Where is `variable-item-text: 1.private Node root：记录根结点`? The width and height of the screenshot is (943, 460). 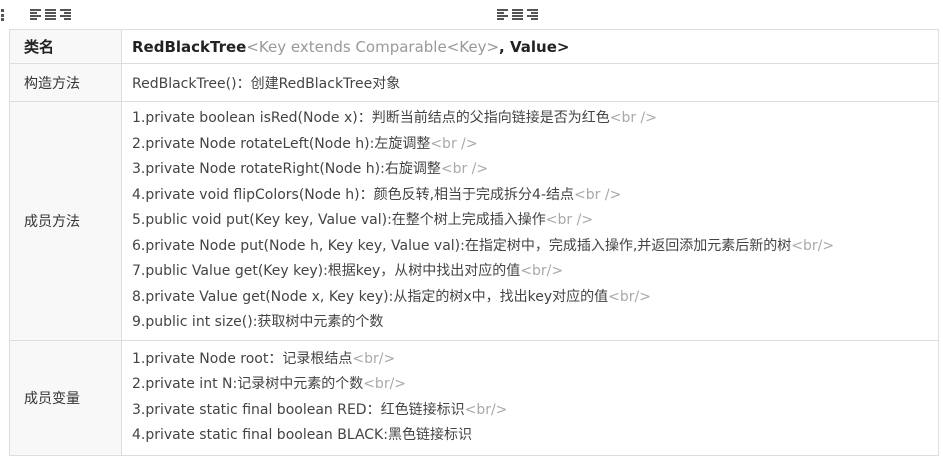
variable-item-text: 1.private Node root：记录根结点 is located at coordinates (242, 358).